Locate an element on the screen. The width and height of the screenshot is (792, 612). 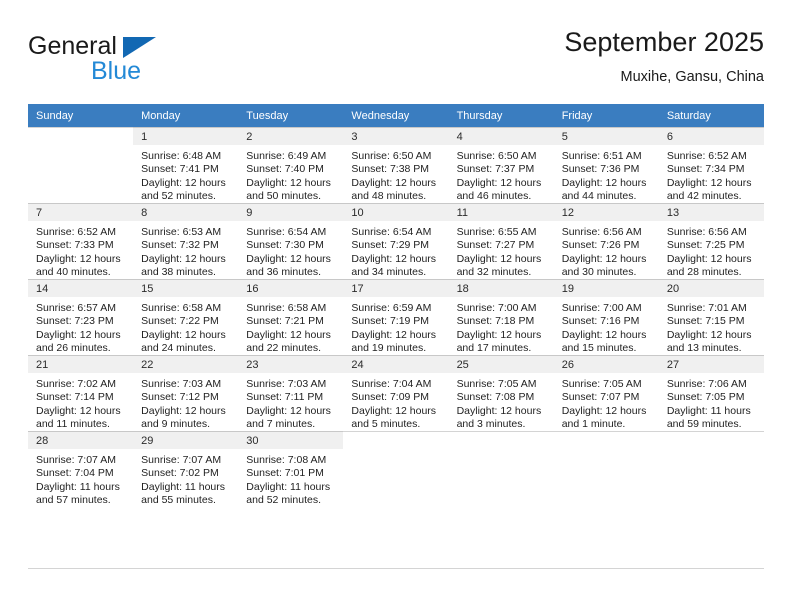
daylight-text: and 17 minutes. is located at coordinates (494, 348).